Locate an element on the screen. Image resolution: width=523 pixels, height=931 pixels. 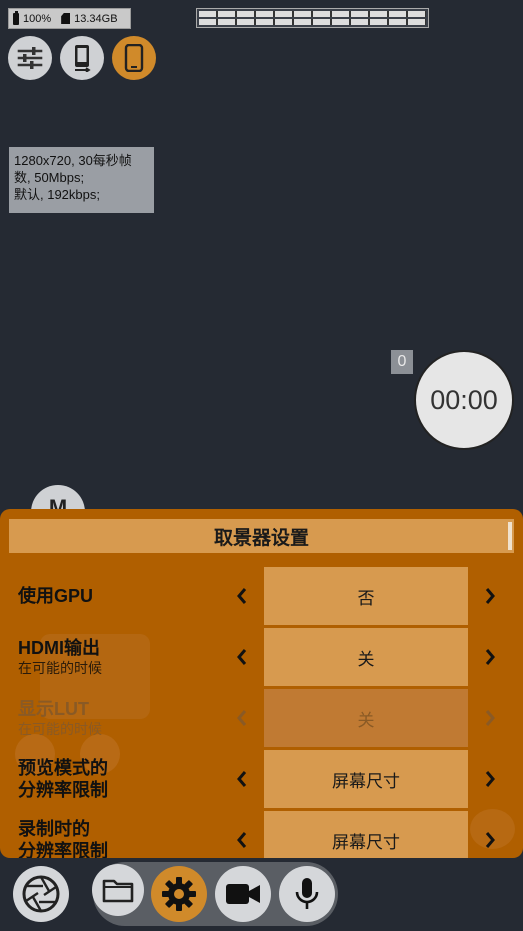
settings-sliders-button is located at coordinates (30, 58).